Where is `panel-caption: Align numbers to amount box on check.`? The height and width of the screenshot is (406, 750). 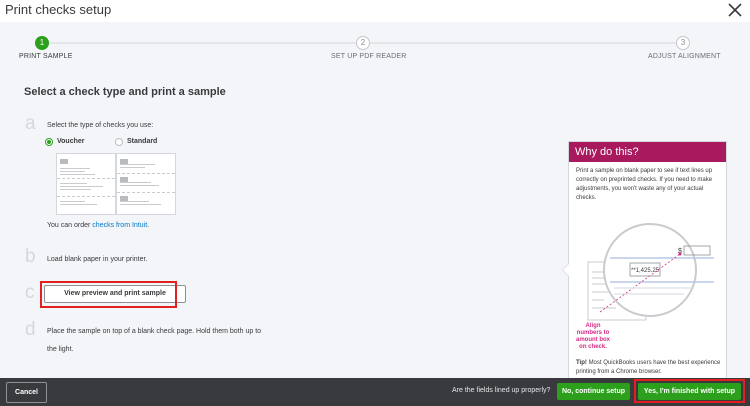
panel-caption: Align numbers to amount box on check. is located at coordinates (593, 336).